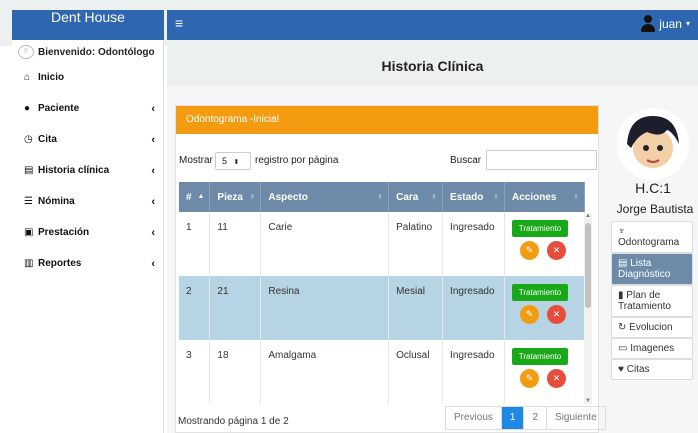 The width and height of the screenshot is (698, 433). Describe the element at coordinates (235, 244) in the screenshot. I see `cell-pieza: 11` at that location.